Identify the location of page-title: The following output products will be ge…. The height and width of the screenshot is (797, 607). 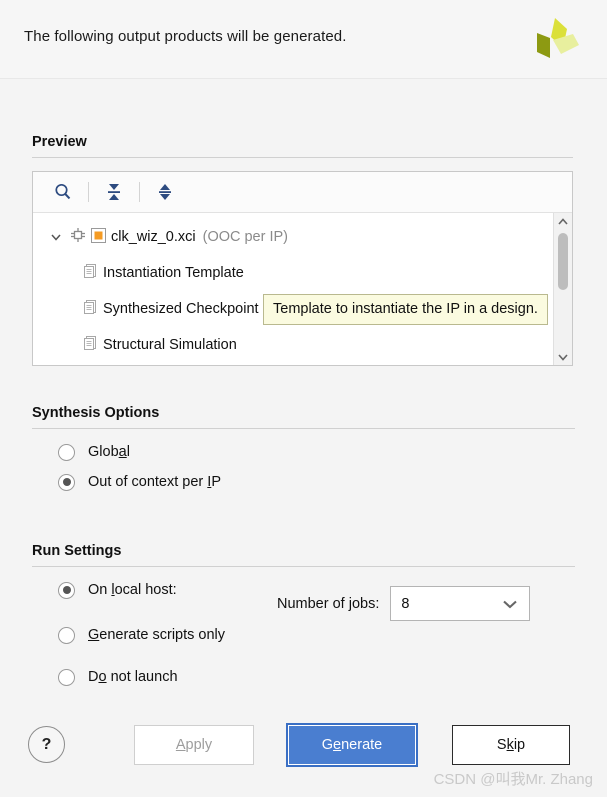
(185, 36).